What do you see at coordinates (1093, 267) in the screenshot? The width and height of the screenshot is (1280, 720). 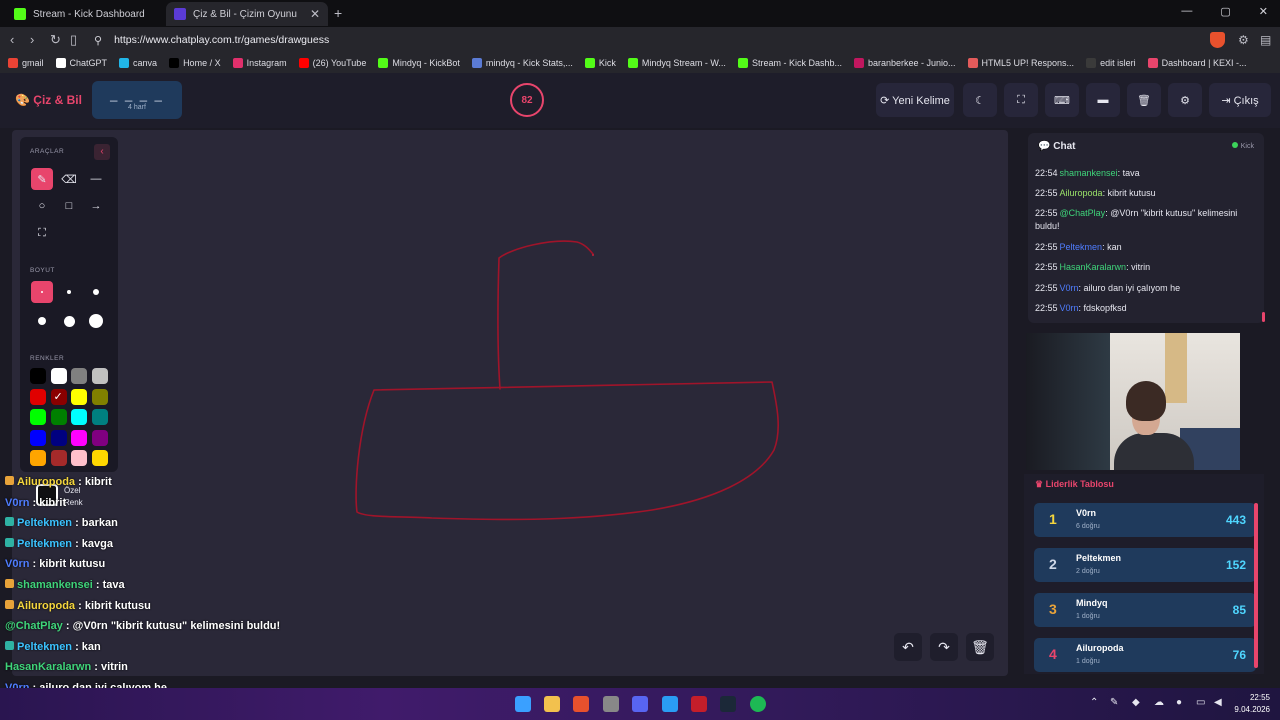 I see `chat-user: HasanKaralarwn` at bounding box center [1093, 267].